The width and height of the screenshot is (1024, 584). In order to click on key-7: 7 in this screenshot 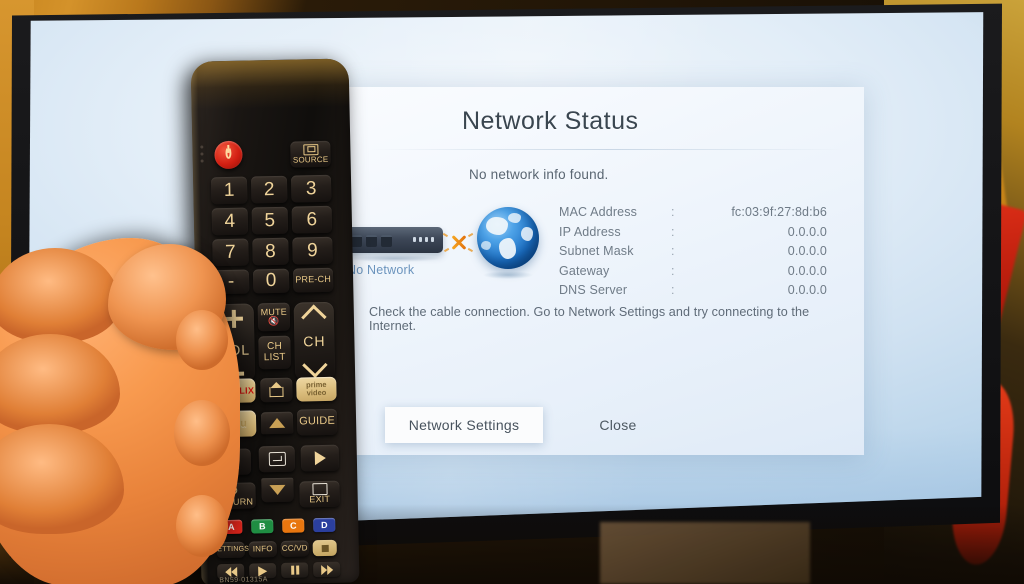, I will do `click(230, 252)`.